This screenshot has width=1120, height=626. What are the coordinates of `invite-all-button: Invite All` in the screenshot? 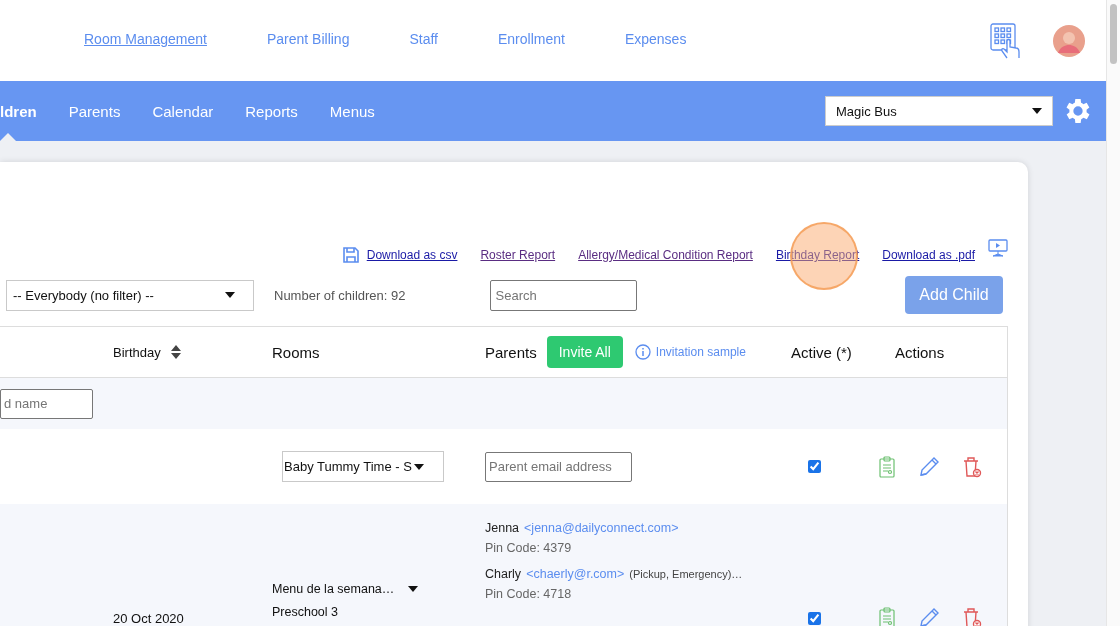 It's located at (584, 352).